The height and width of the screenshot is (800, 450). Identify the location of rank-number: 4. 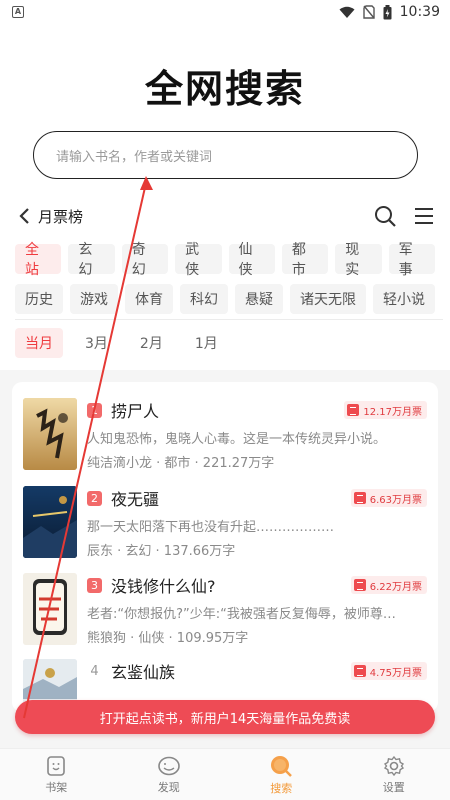
(94, 671).